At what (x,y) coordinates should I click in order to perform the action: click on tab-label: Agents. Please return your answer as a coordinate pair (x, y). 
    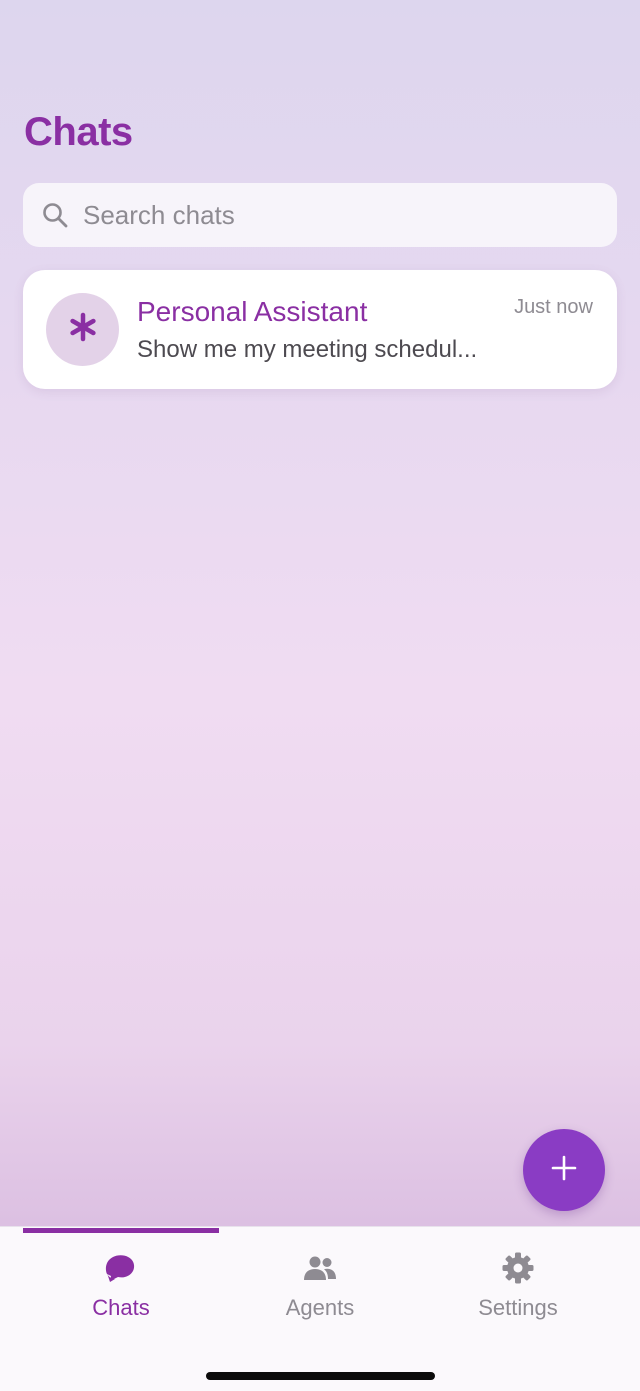
    Looking at the image, I should click on (320, 1307).